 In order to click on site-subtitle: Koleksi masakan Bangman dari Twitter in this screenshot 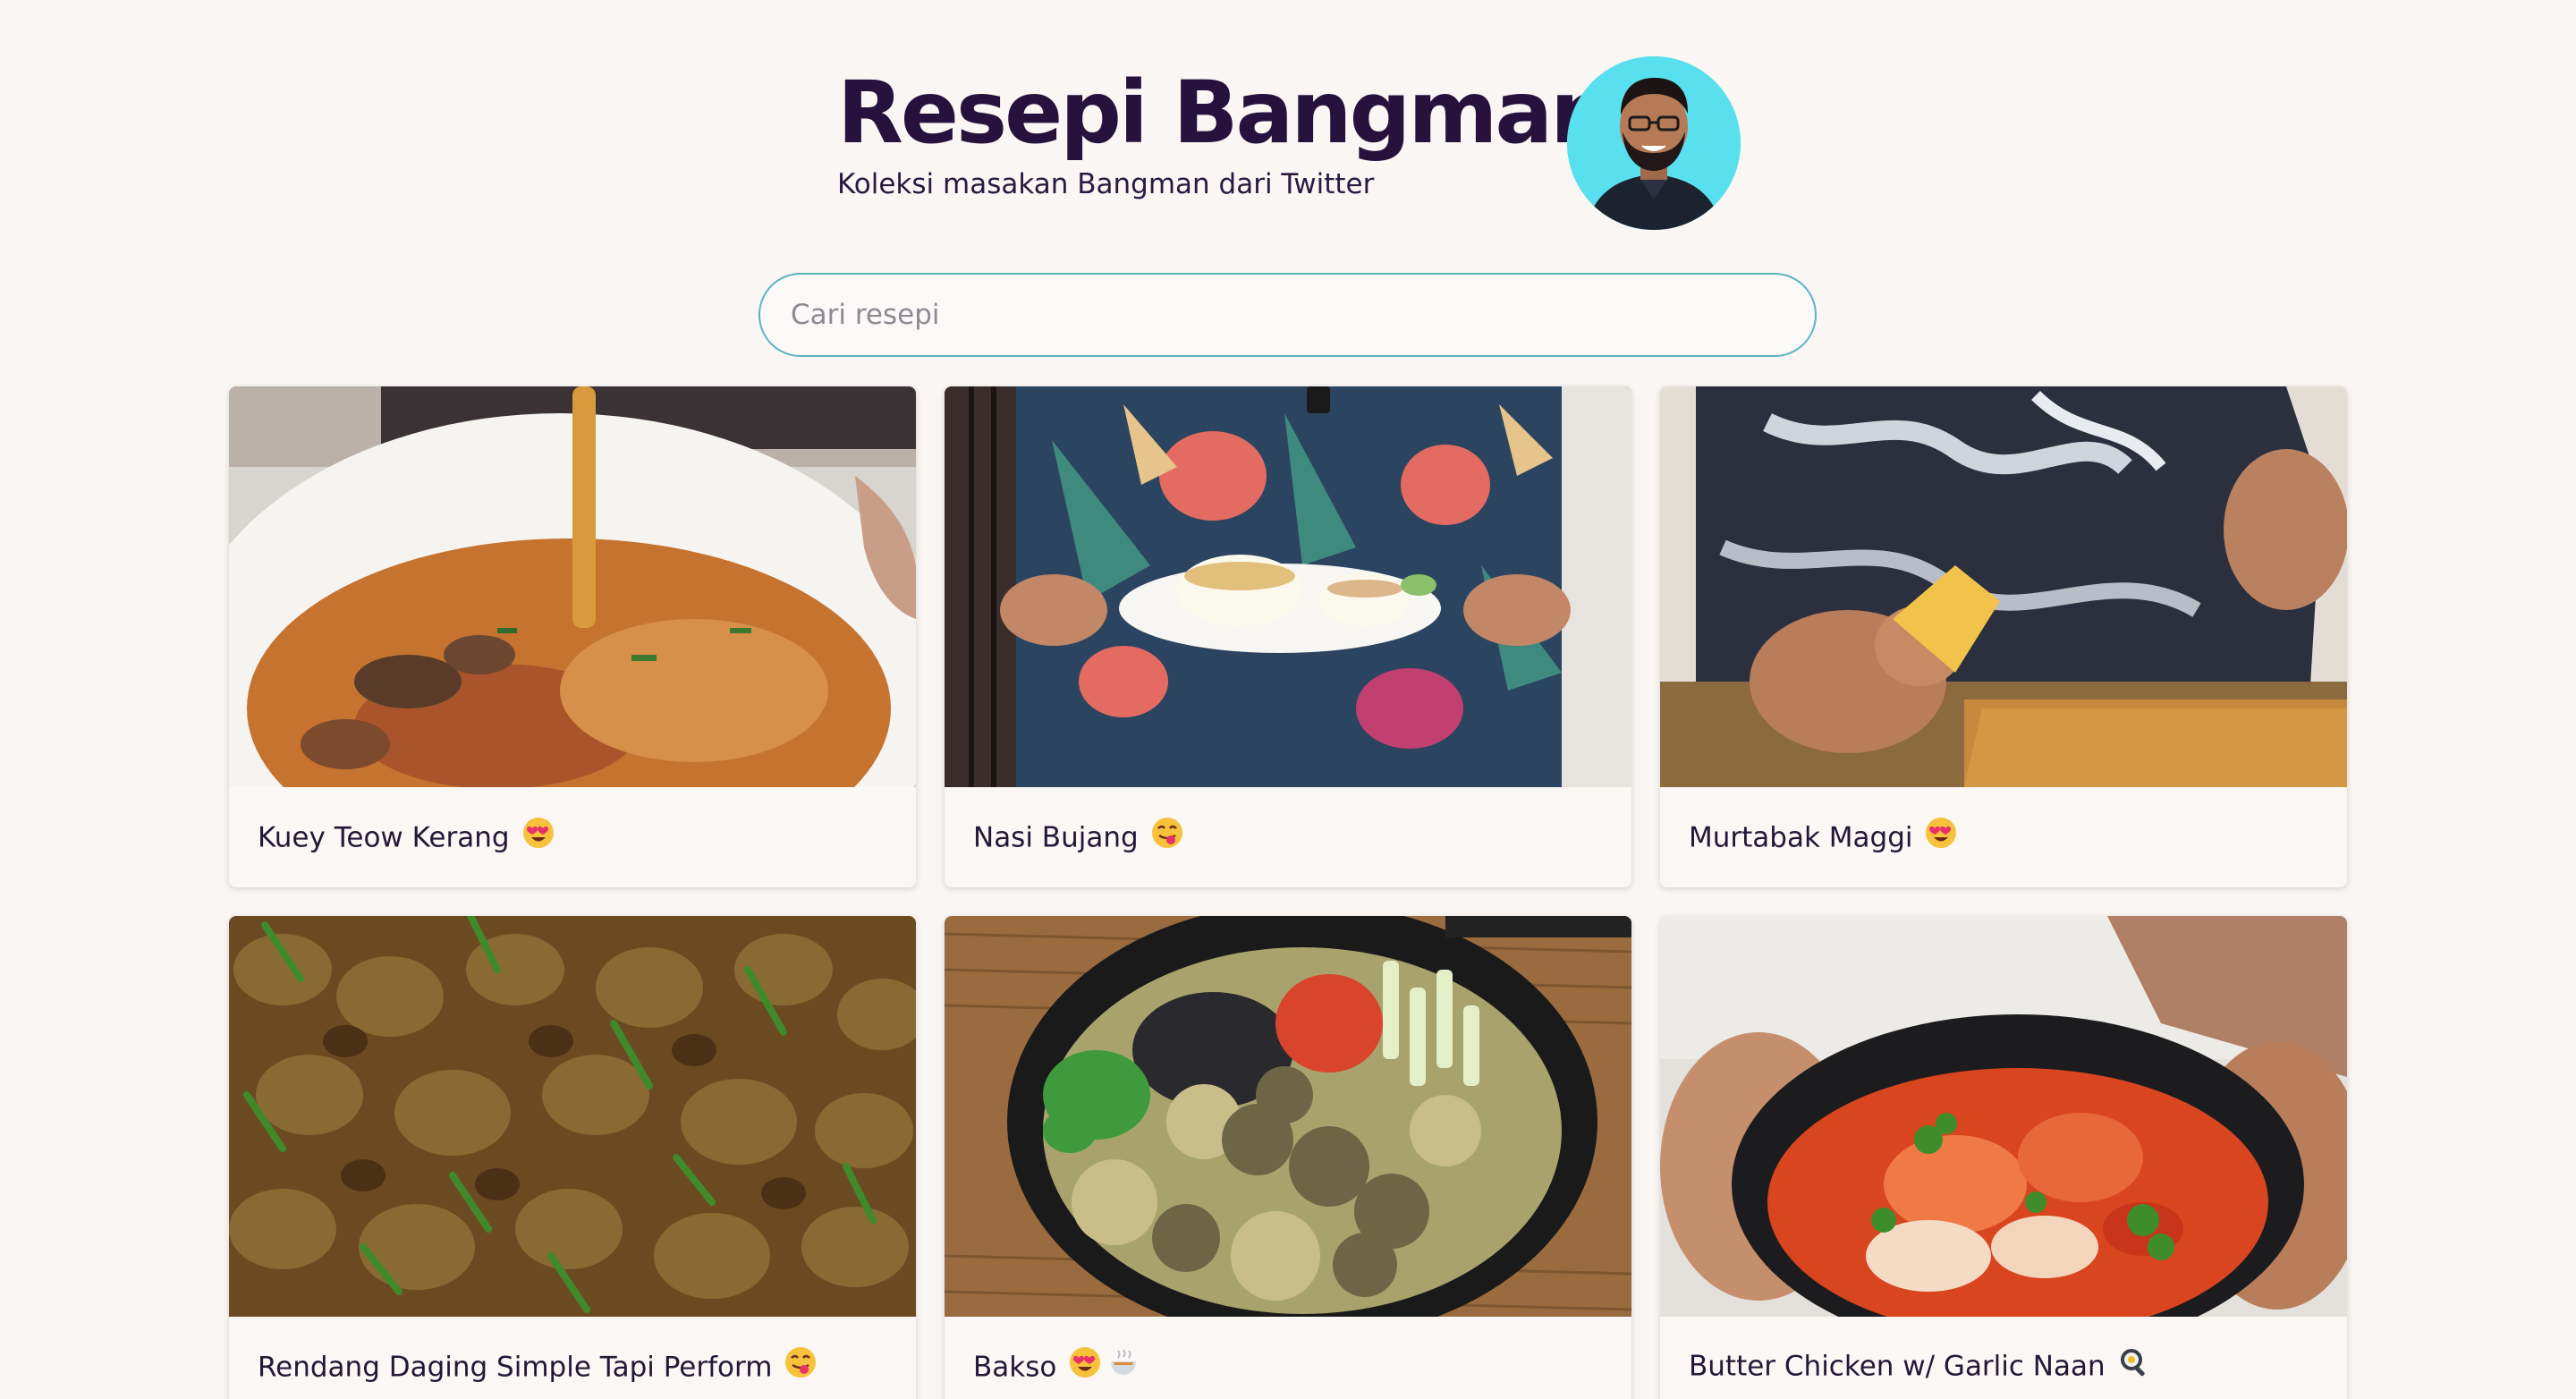, I will do `click(1106, 184)`.